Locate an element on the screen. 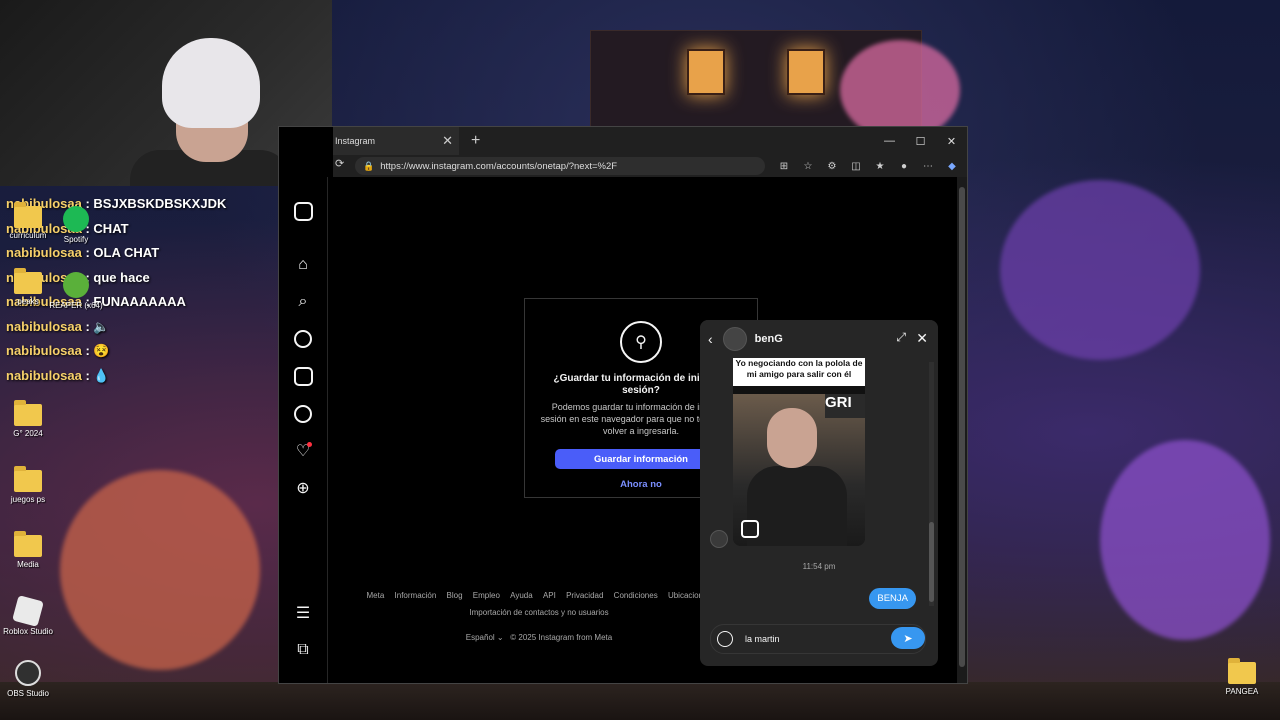  reaper-icon is located at coordinates (76, 285).